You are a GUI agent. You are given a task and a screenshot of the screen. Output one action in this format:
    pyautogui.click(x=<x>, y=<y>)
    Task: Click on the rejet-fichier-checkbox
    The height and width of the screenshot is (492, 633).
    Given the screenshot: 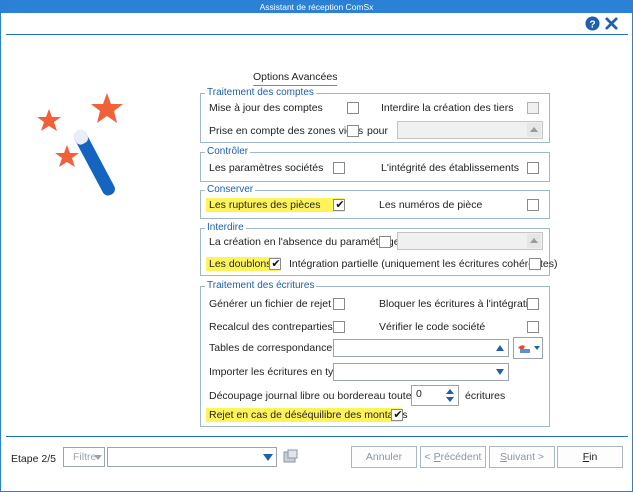 What is the action you would take?
    pyautogui.click(x=339, y=304)
    